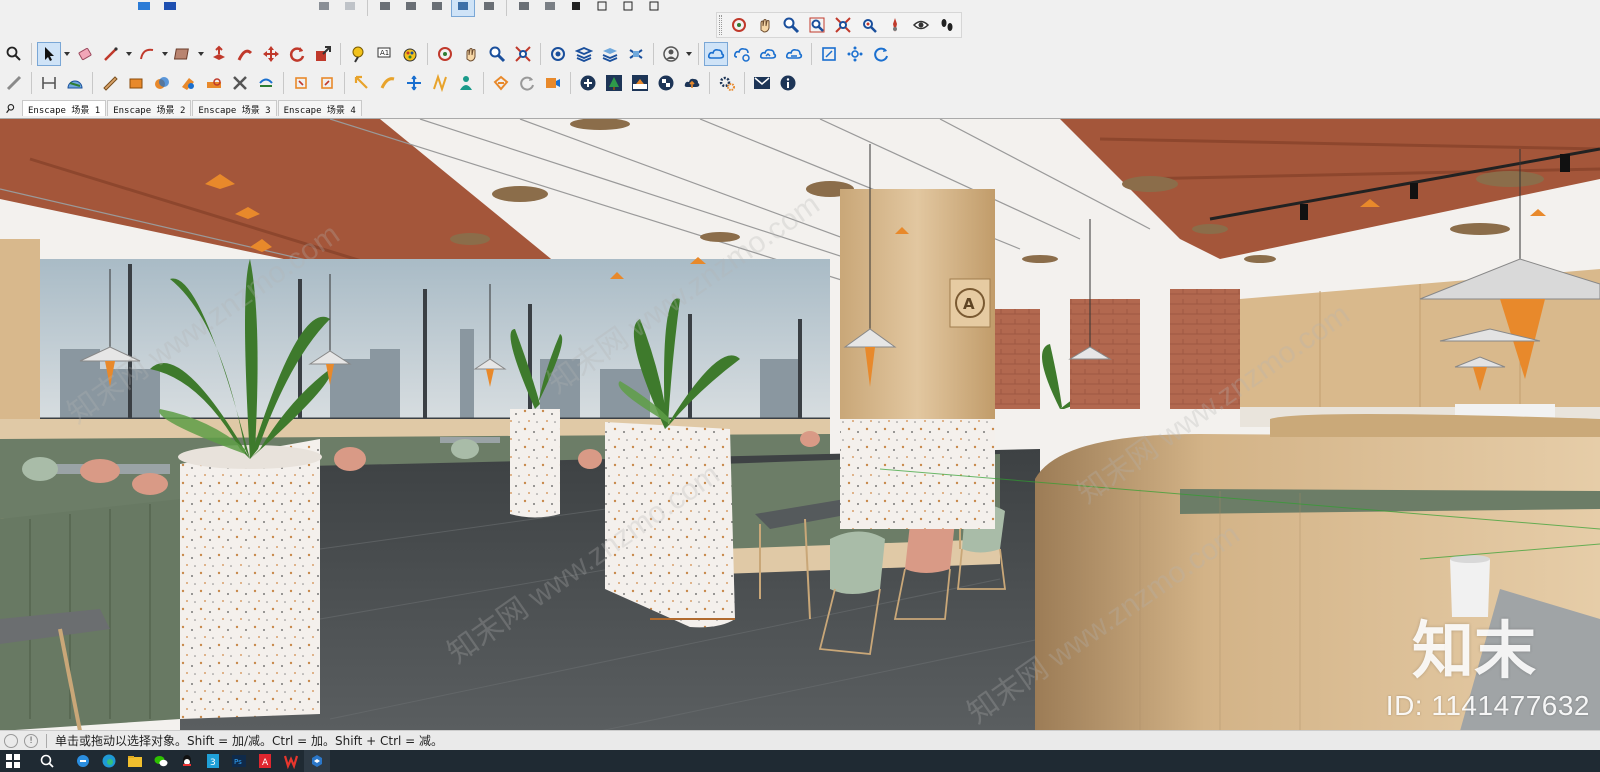 This screenshot has width=1600, height=772. Describe the element at coordinates (384, 54) in the screenshot. I see `text-icon: A1` at that location.